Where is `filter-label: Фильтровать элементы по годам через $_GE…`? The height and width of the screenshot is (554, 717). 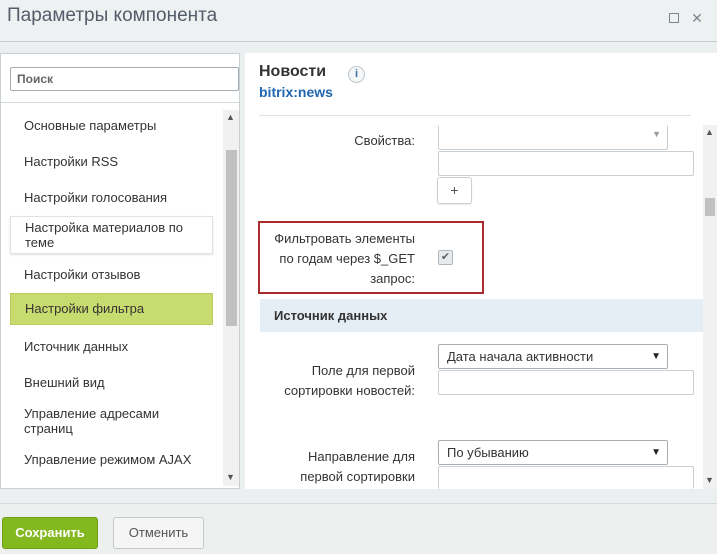
filter-label: Фильтровать элементы по годам через $_GE… is located at coordinates (344, 258).